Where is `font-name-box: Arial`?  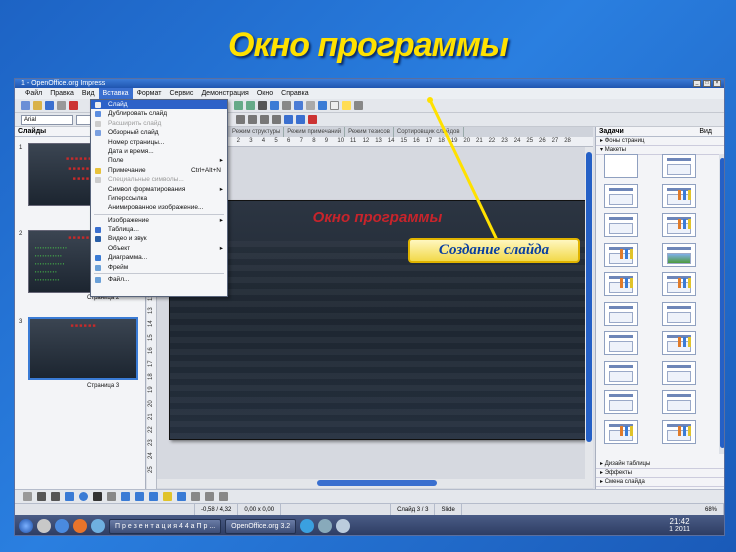
font-name-box: Arial is located at coordinates (47, 119).